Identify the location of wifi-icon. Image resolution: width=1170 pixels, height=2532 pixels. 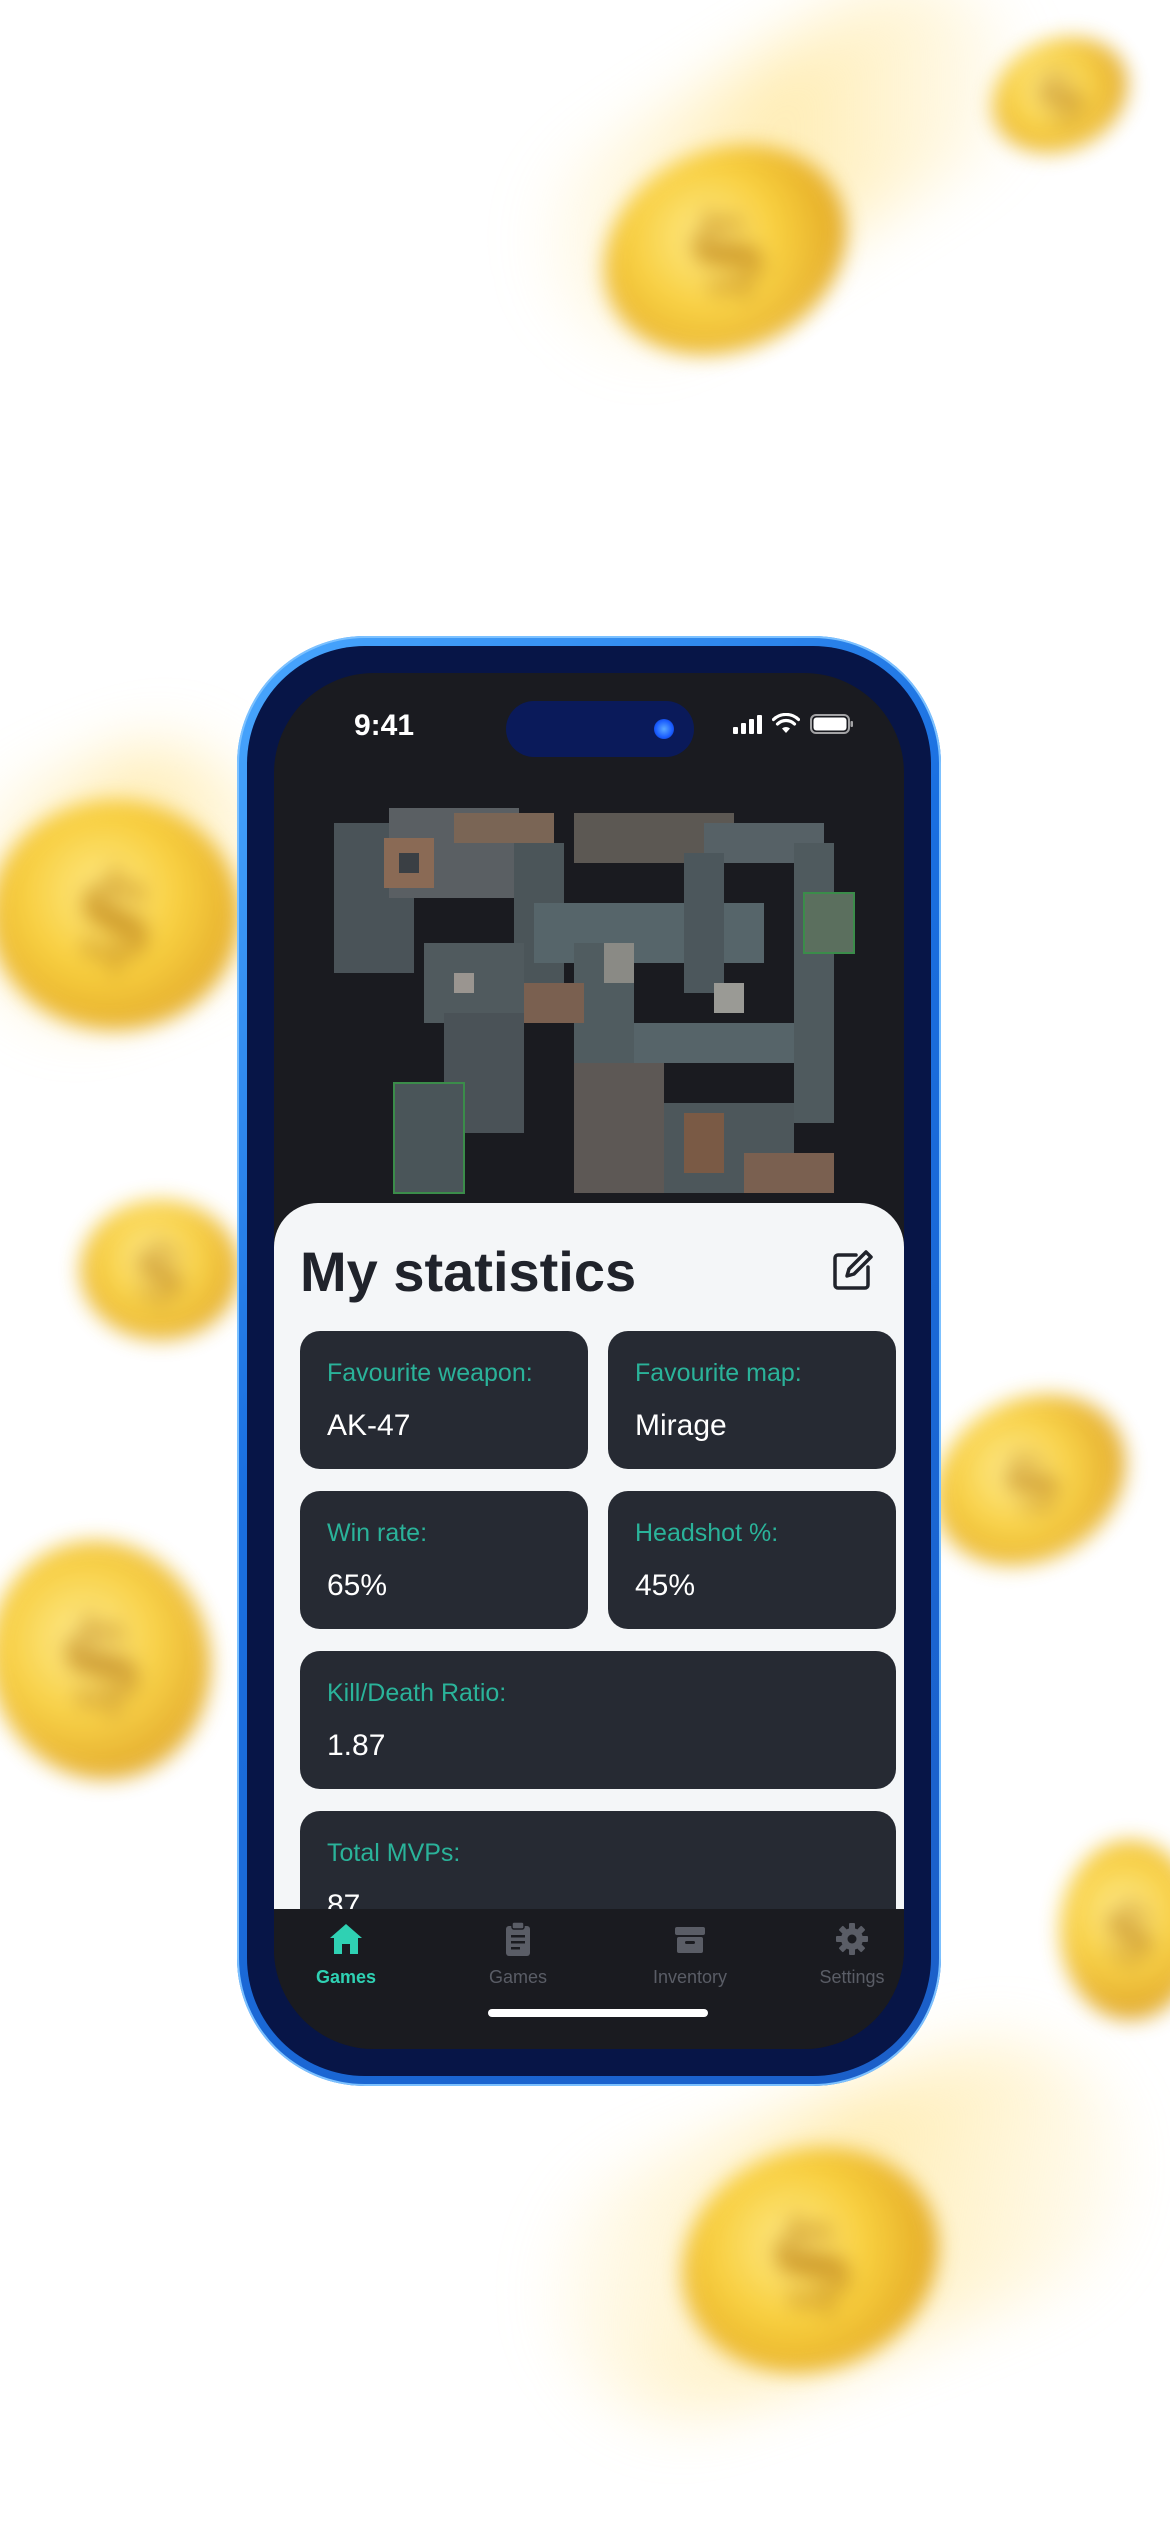
(786, 723).